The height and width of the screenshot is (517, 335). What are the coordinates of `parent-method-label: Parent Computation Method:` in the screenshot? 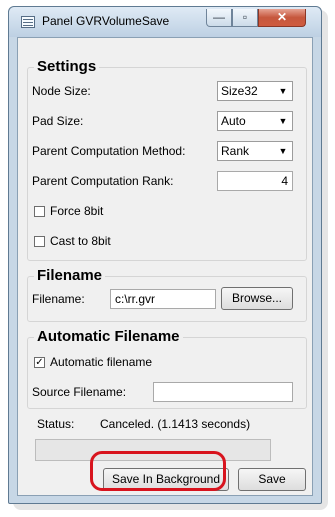 It's located at (109, 151).